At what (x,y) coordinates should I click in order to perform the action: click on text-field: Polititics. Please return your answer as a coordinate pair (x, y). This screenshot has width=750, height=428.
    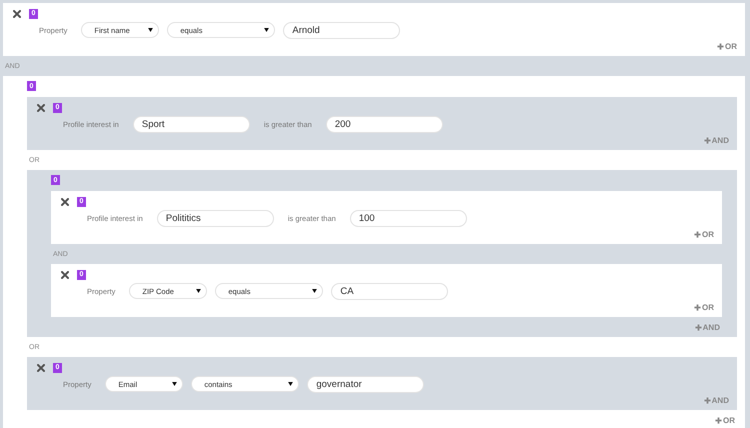
    Looking at the image, I should click on (215, 218).